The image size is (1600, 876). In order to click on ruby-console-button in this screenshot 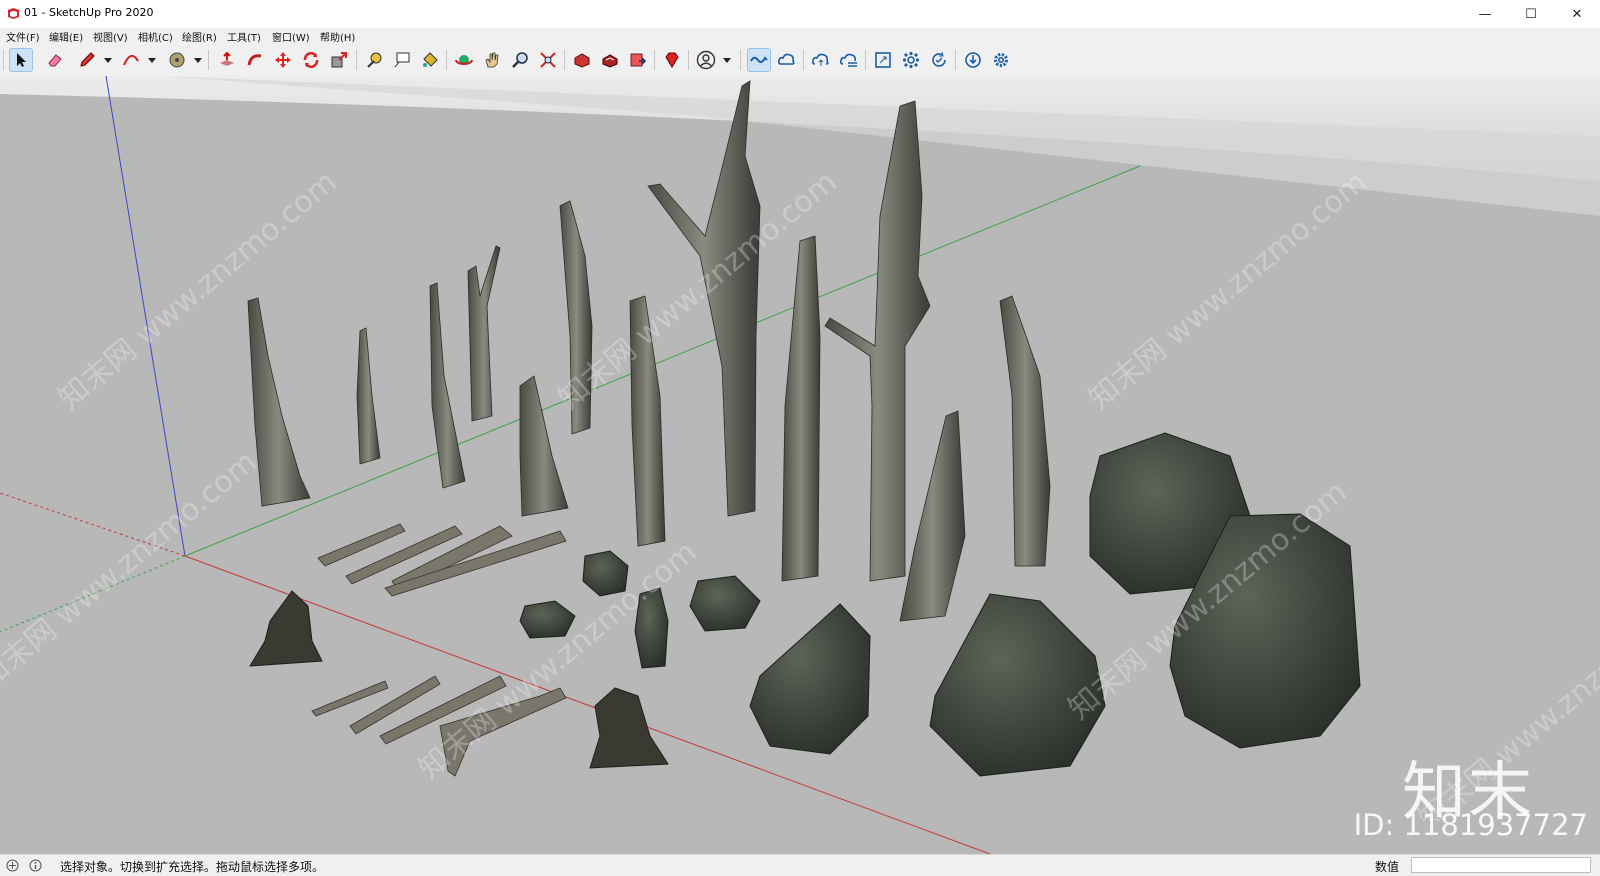, I will do `click(672, 60)`.